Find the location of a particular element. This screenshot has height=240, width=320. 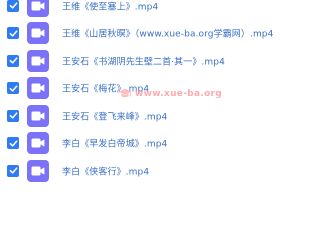

file-name: 李白《侠客行》.mp4 is located at coordinates (105, 170).